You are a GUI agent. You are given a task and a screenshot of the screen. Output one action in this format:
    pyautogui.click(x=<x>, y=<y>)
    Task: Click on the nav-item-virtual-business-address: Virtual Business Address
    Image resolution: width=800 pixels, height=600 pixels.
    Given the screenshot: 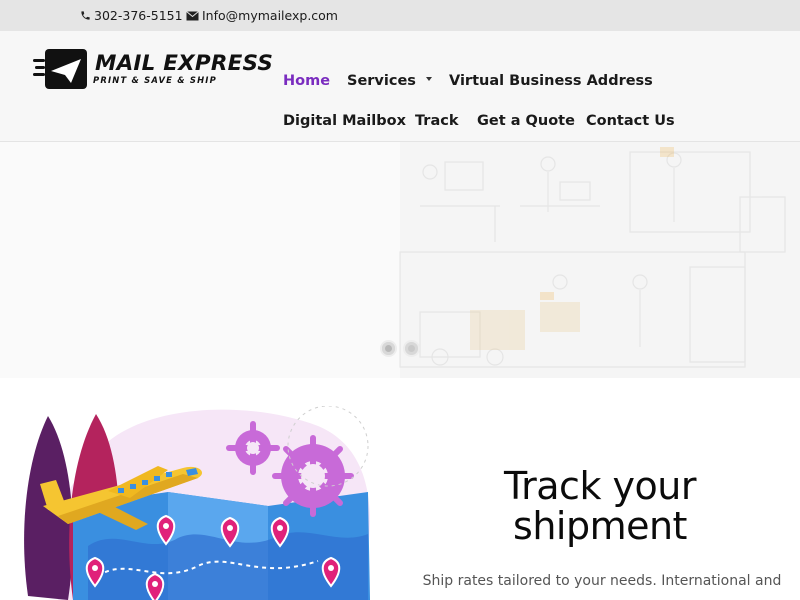 What is the action you would take?
    pyautogui.click(x=551, y=81)
    